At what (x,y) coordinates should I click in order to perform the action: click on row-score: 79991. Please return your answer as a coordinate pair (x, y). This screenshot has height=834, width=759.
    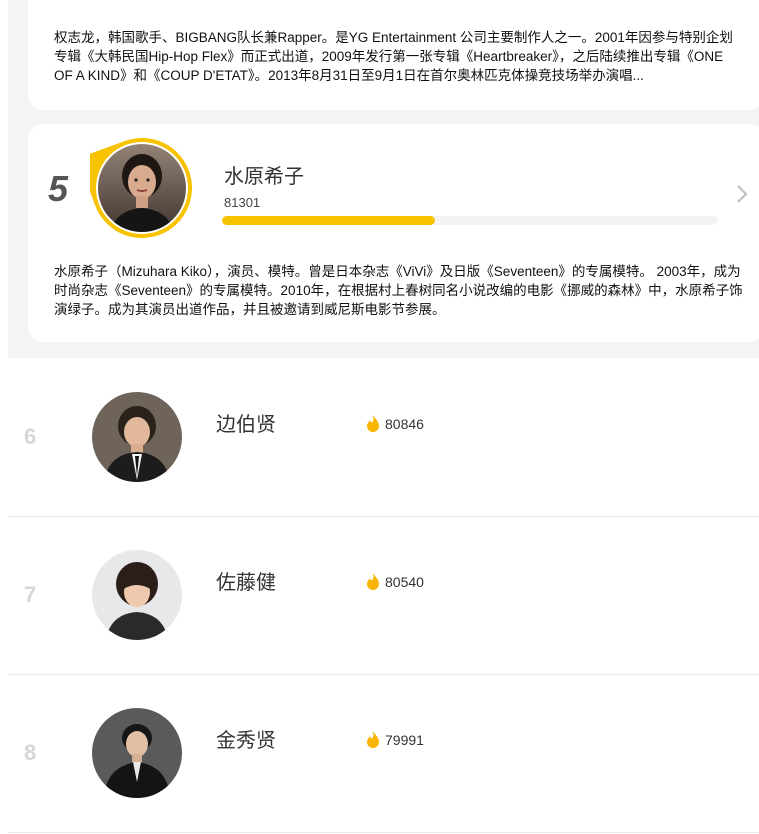
    Looking at the image, I should click on (395, 740).